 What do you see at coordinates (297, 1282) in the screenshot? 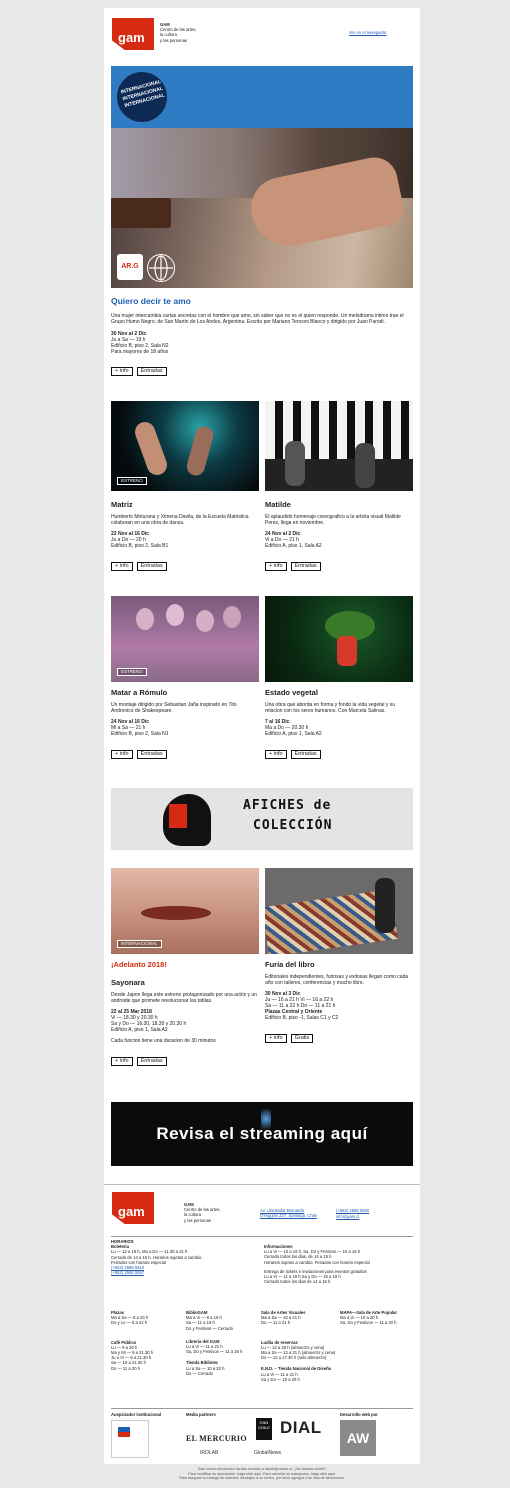
I see `hours-line: Cerrado todos los dias de 14 a 15 h` at bounding box center [297, 1282].